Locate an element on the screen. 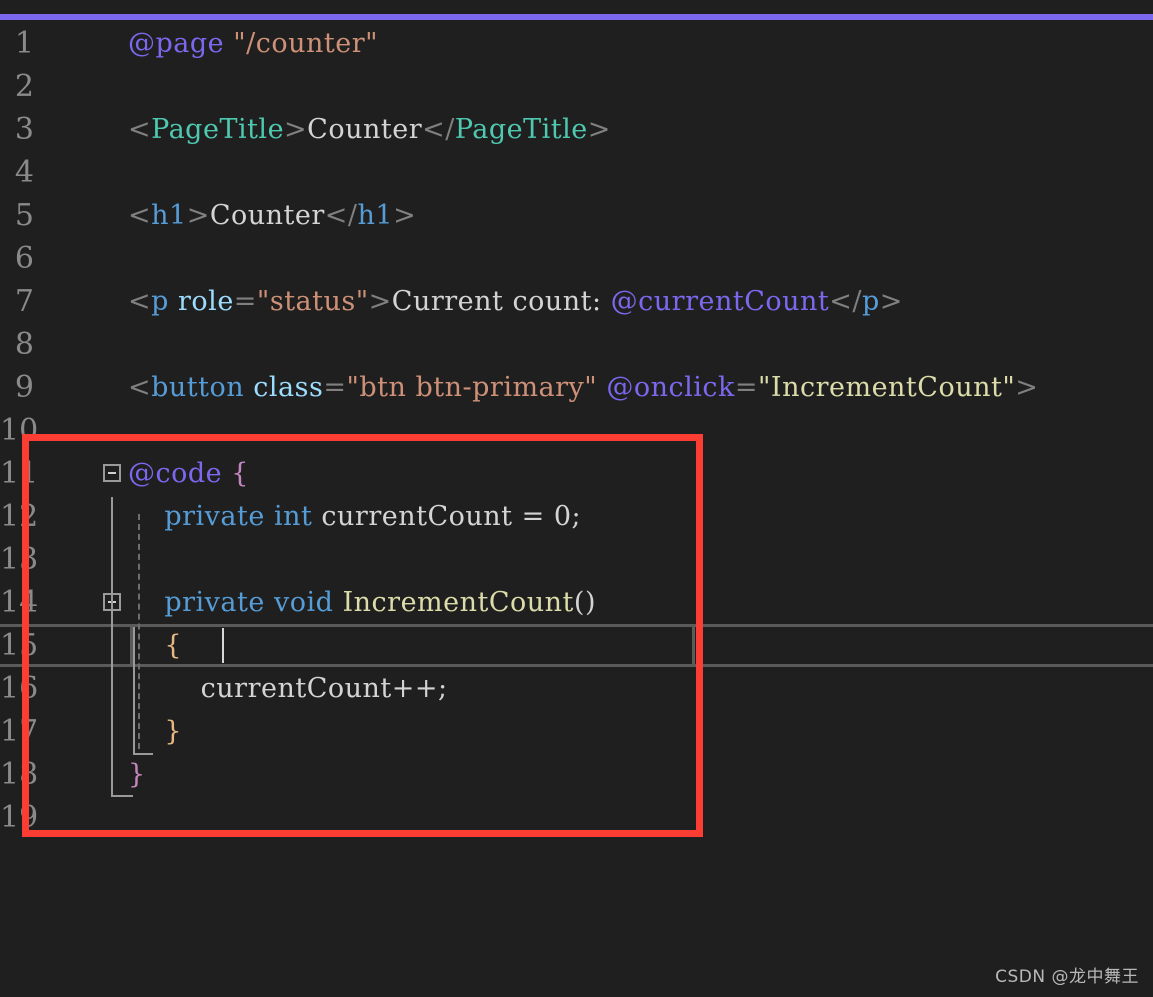  code-line: 19 is located at coordinates (576, 817).